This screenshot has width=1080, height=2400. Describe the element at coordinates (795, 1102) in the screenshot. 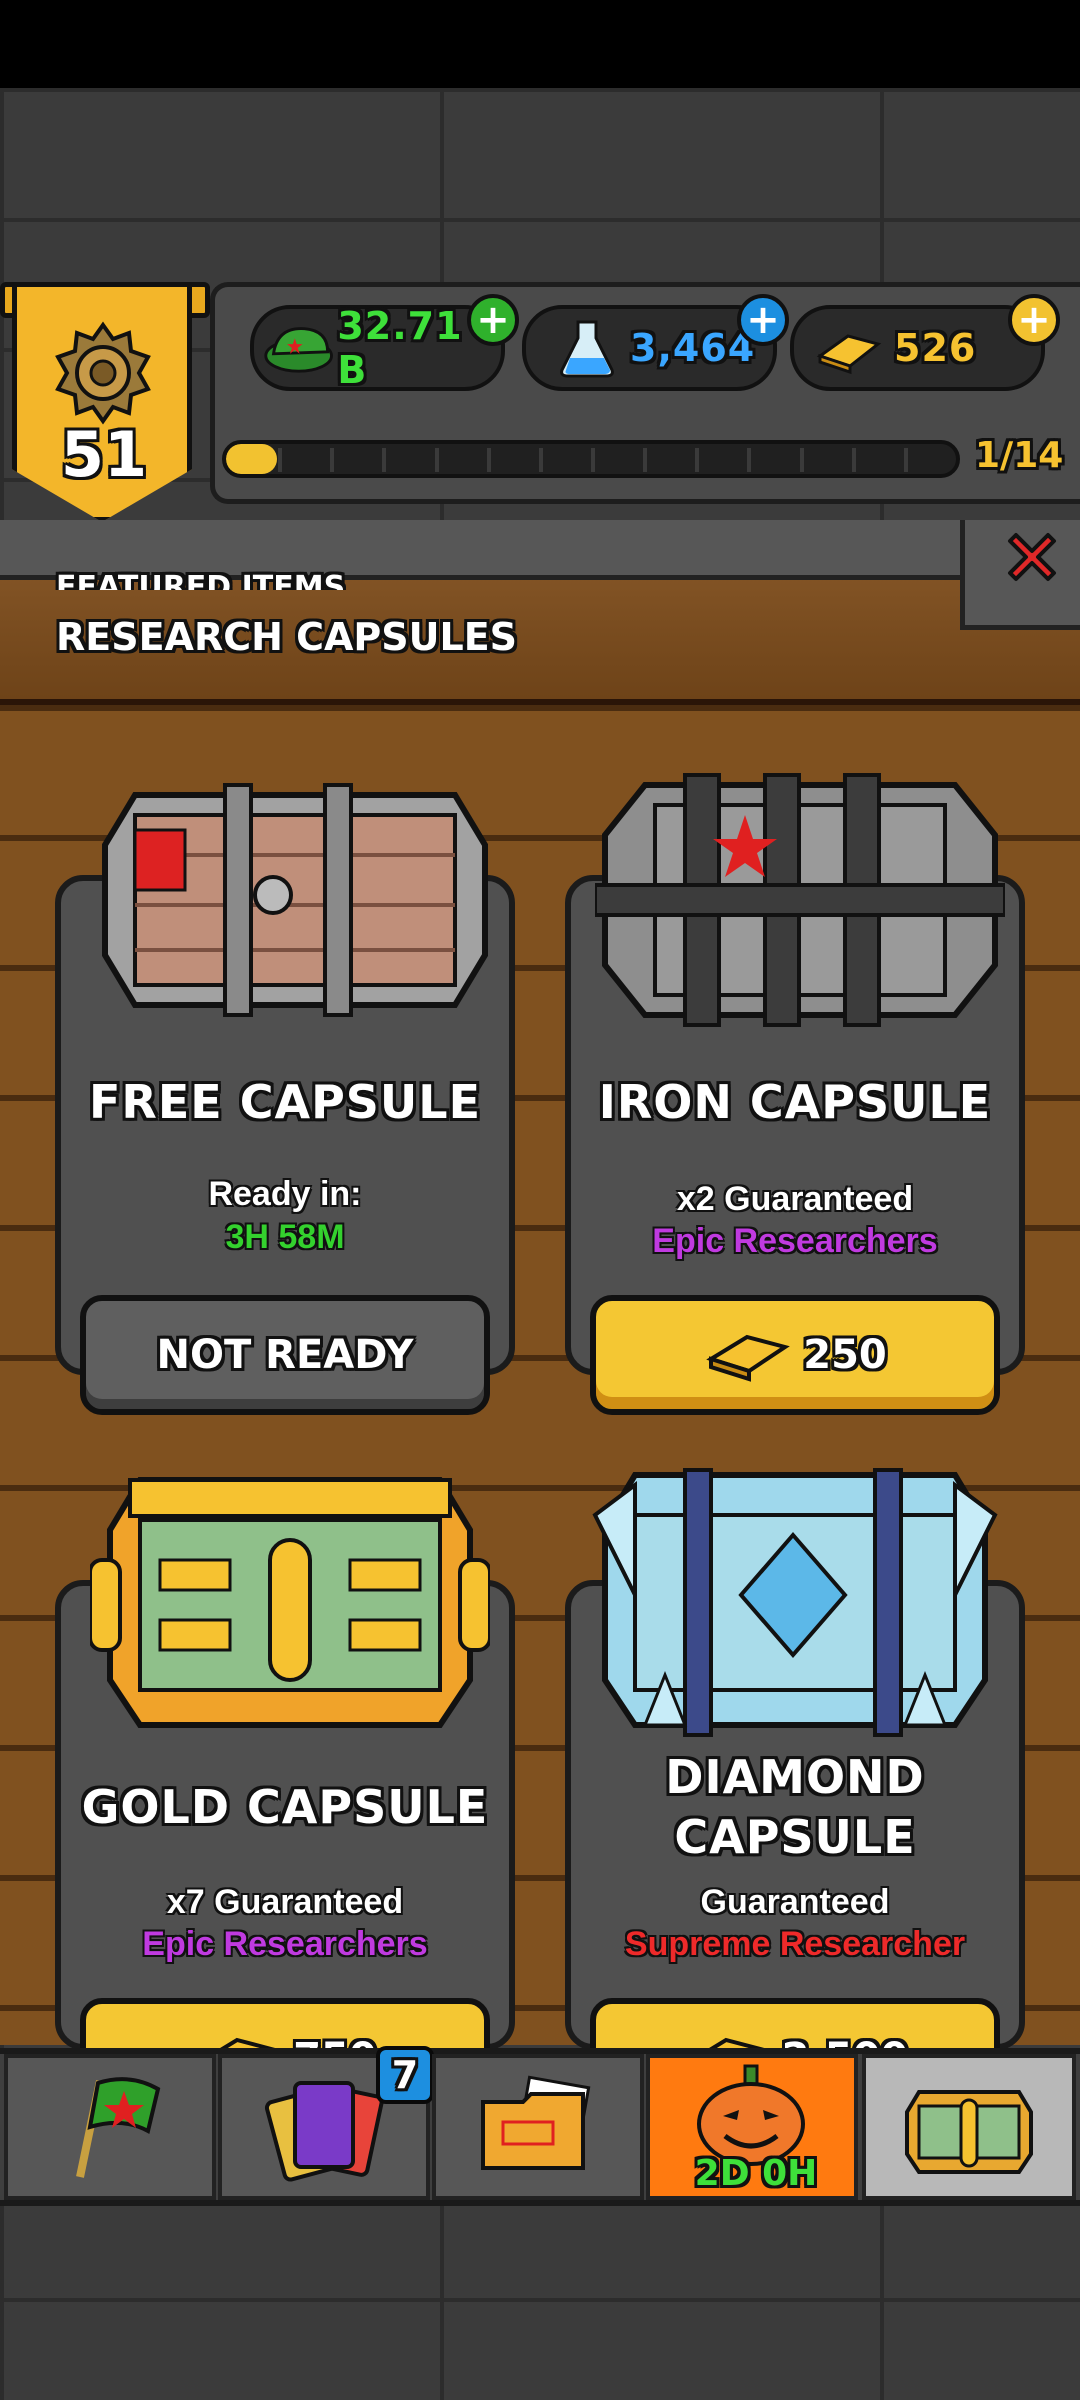

I see `iron-capsule-title: IRON CAPSULE` at that location.